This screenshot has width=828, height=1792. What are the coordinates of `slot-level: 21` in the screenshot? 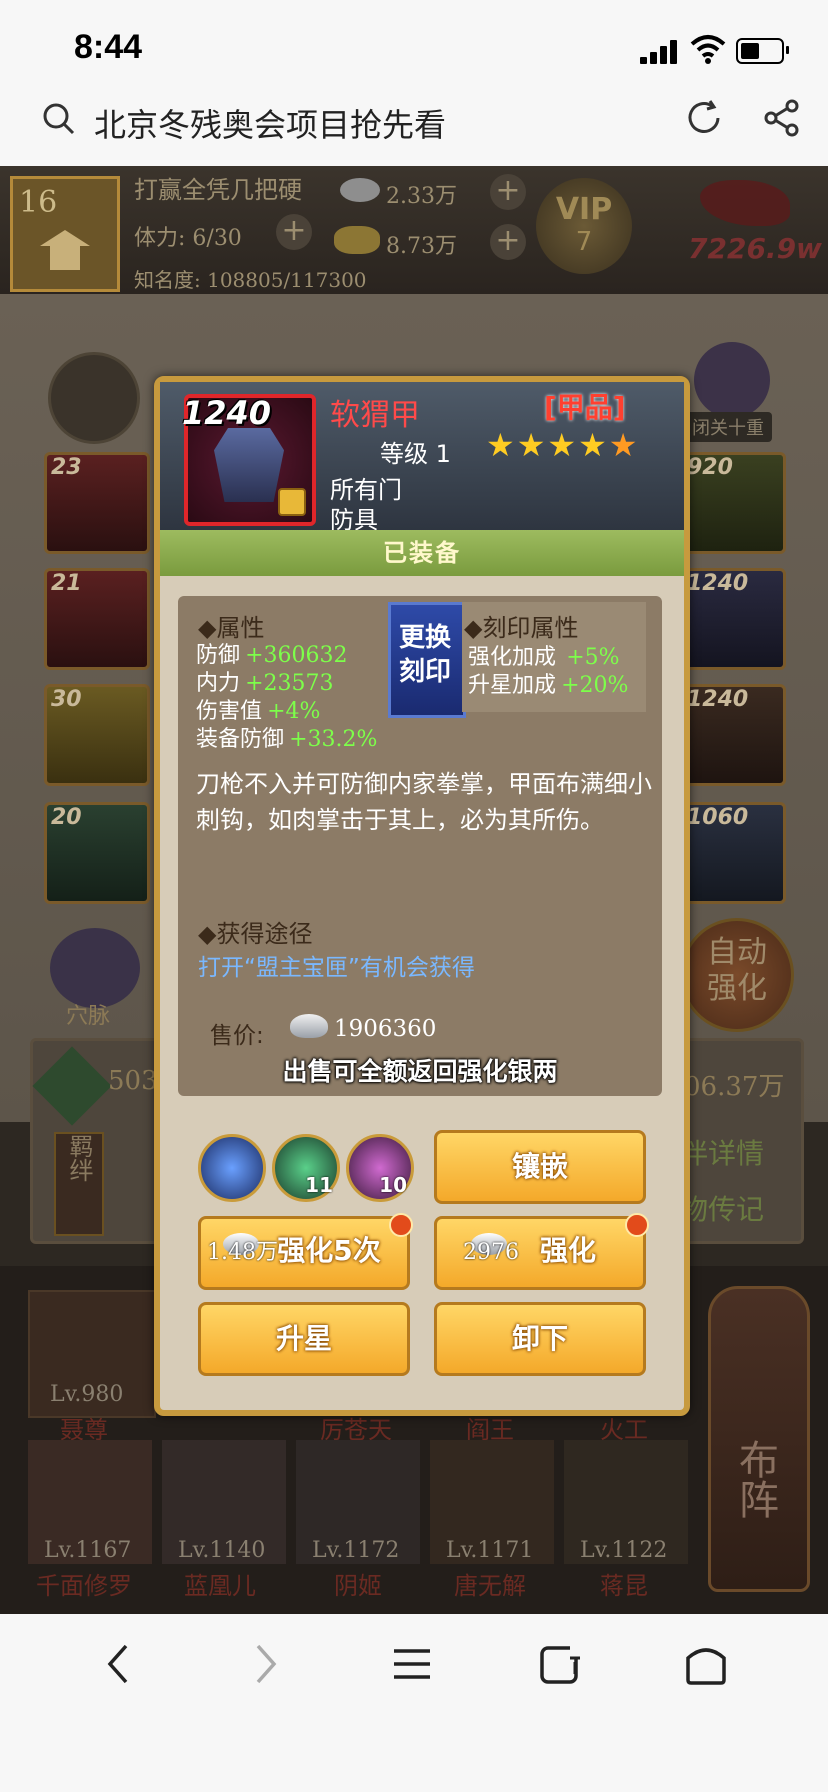 It's located at (66, 583).